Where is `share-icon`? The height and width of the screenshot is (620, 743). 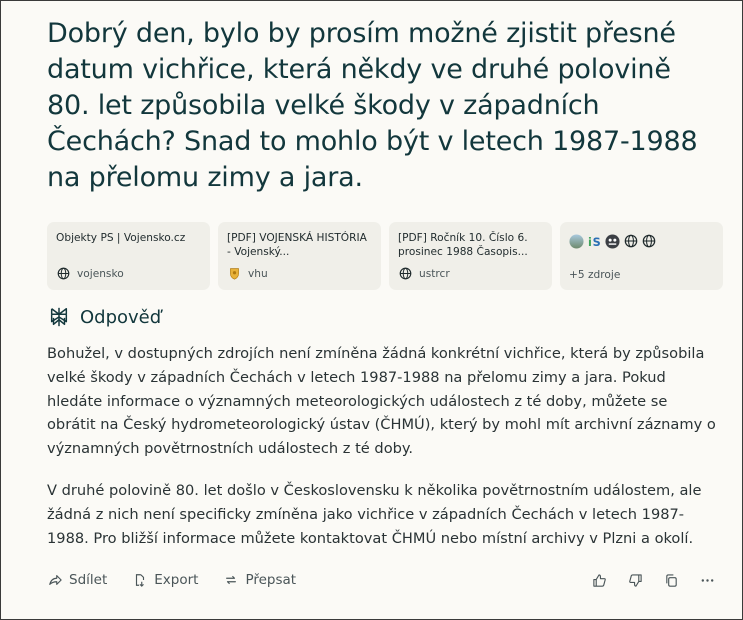
share-icon is located at coordinates (55, 580).